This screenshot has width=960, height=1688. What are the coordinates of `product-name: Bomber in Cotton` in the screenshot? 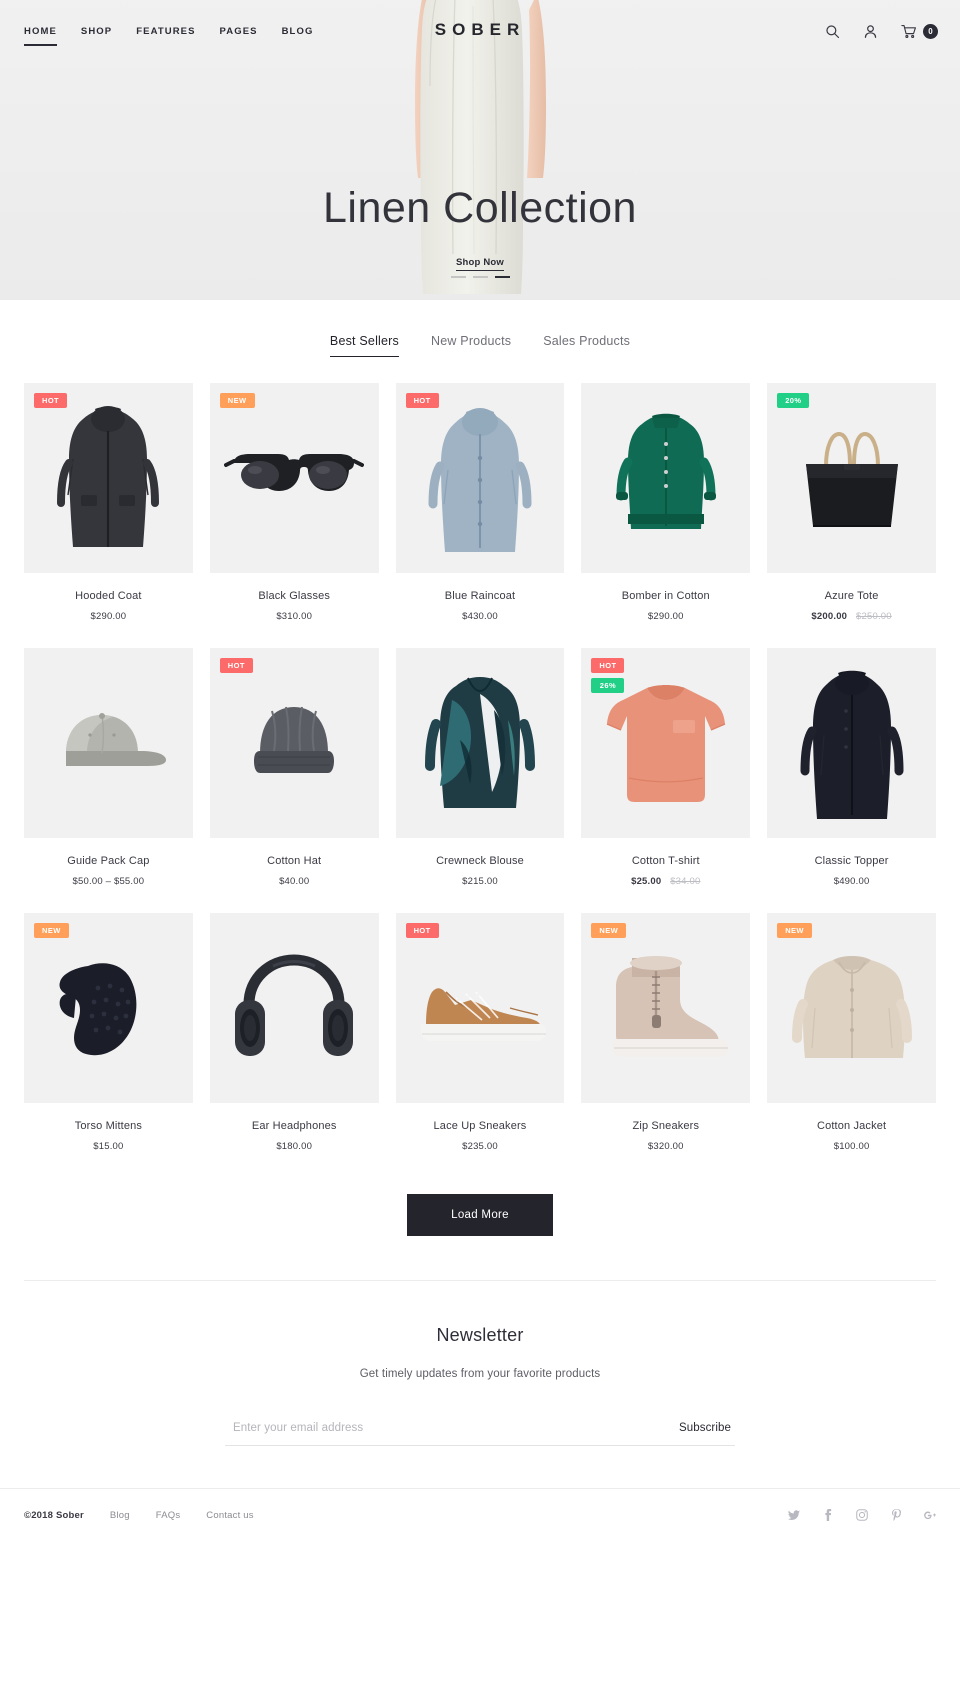 It's located at (665, 596).